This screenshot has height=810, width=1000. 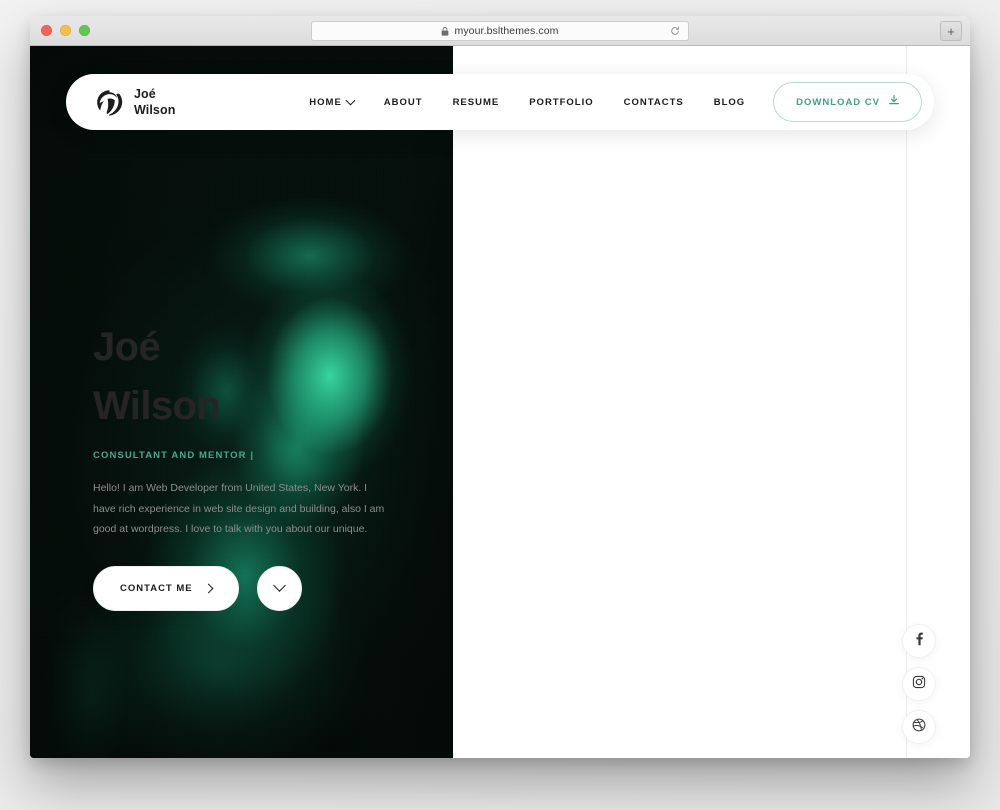 What do you see at coordinates (325, 102) in the screenshot?
I see `nav-item-home-label: HOME` at bounding box center [325, 102].